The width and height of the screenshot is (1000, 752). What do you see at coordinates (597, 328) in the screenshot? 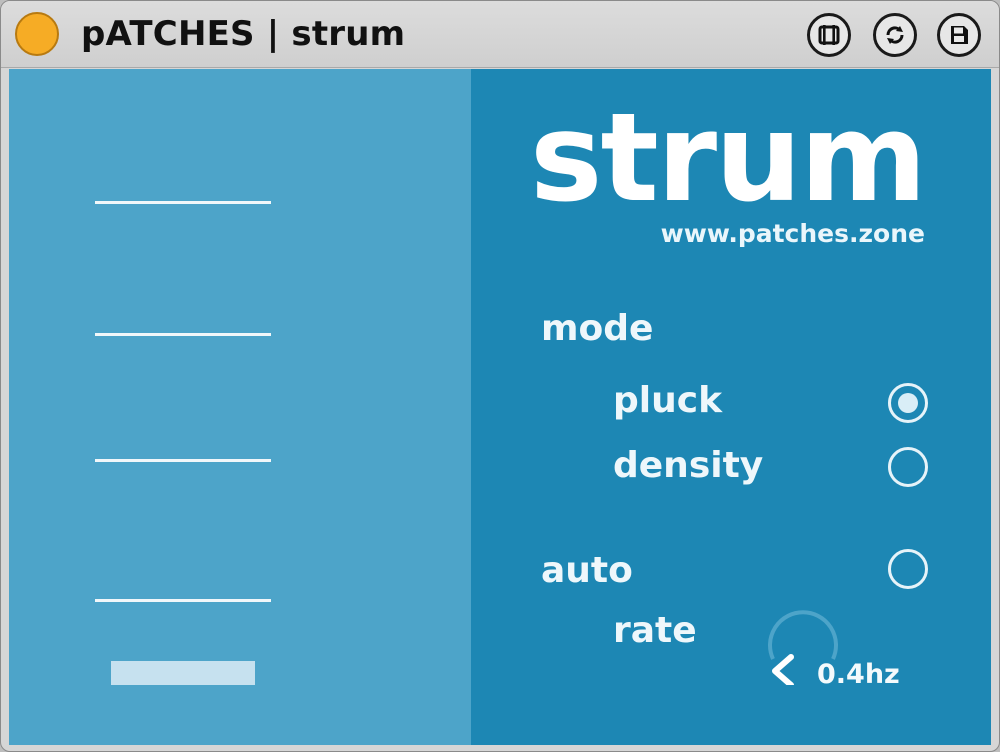
I see `mode-label: mode` at bounding box center [597, 328].